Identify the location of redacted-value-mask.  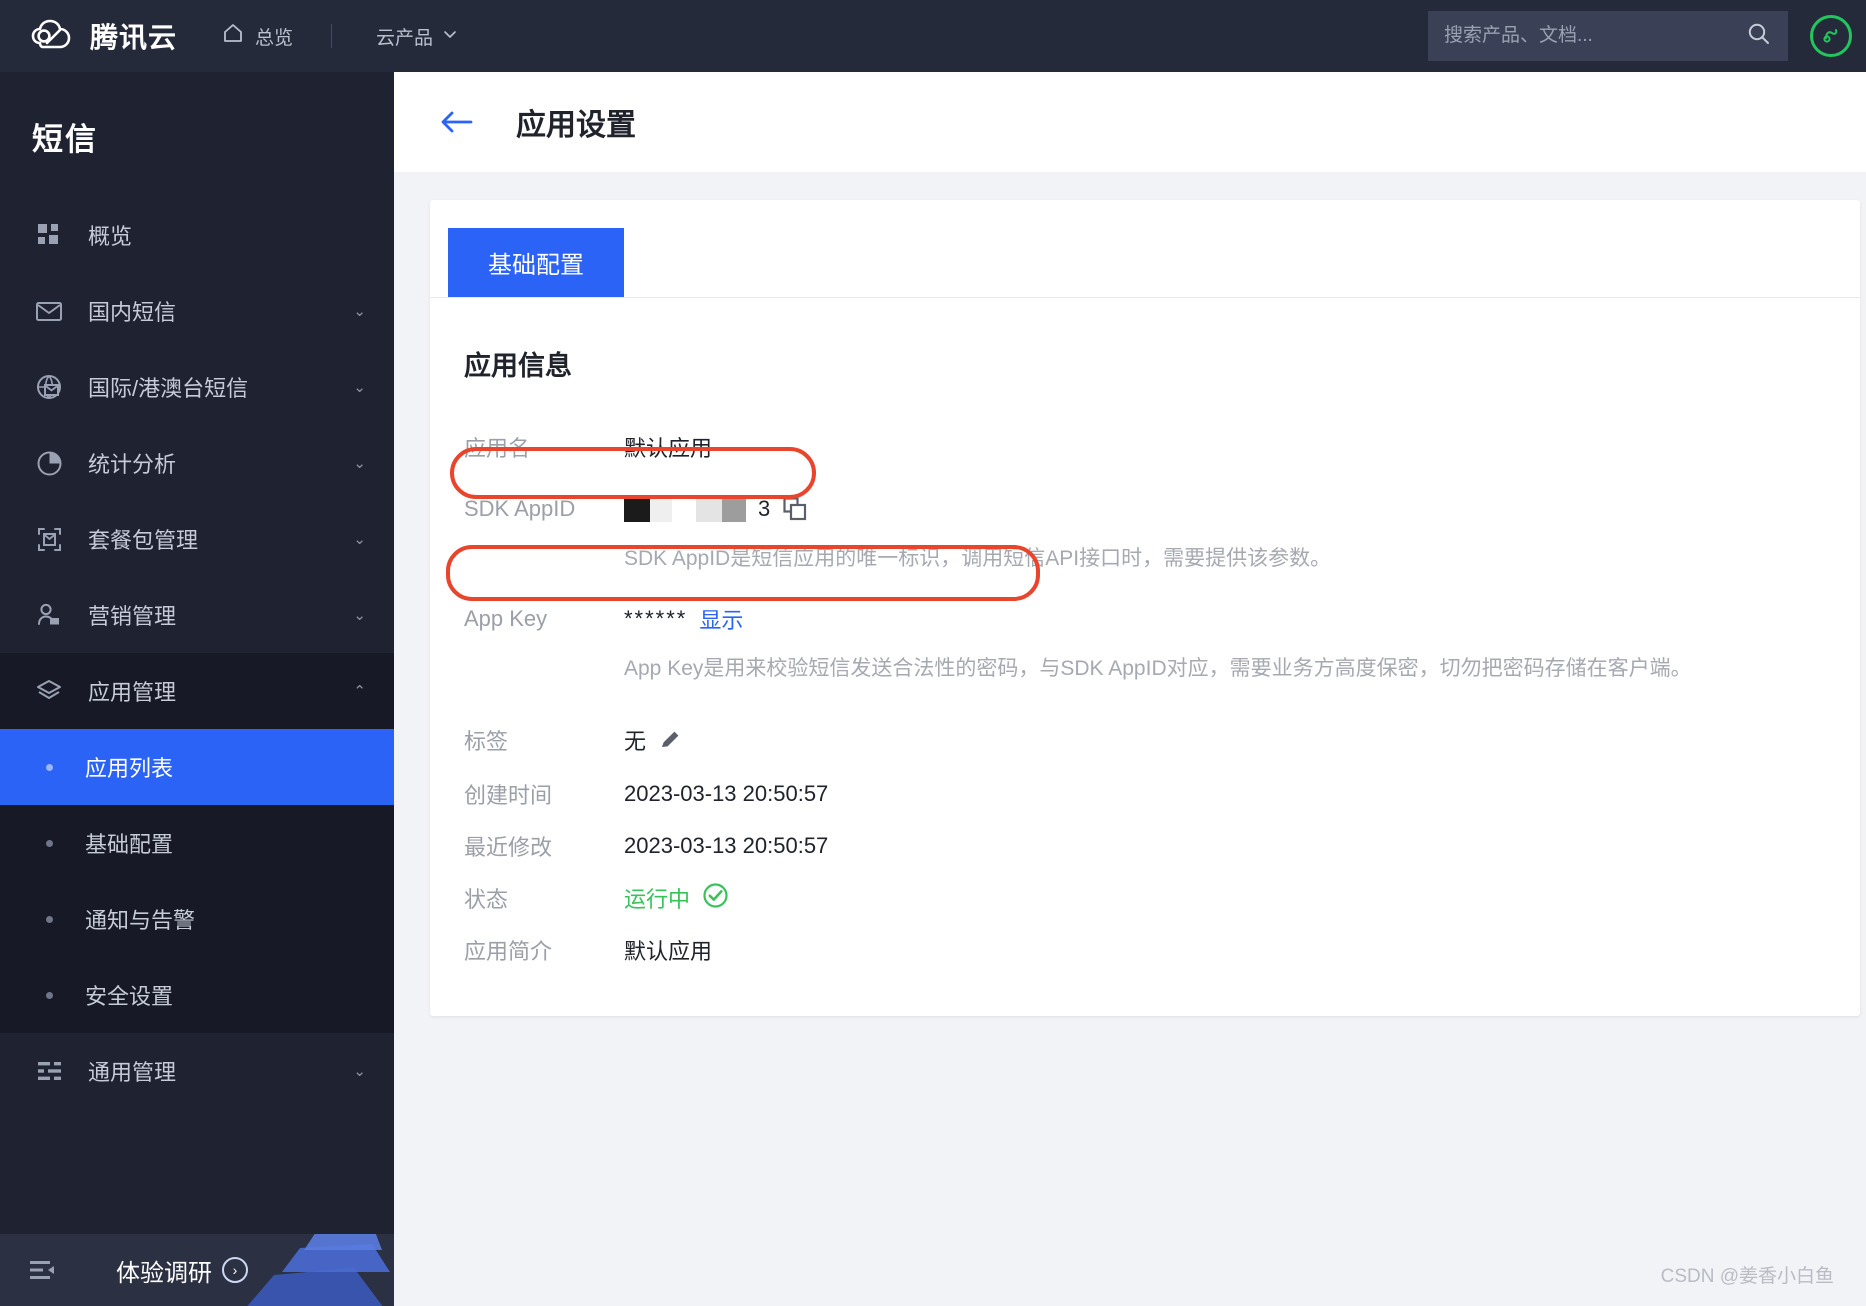
(685, 509).